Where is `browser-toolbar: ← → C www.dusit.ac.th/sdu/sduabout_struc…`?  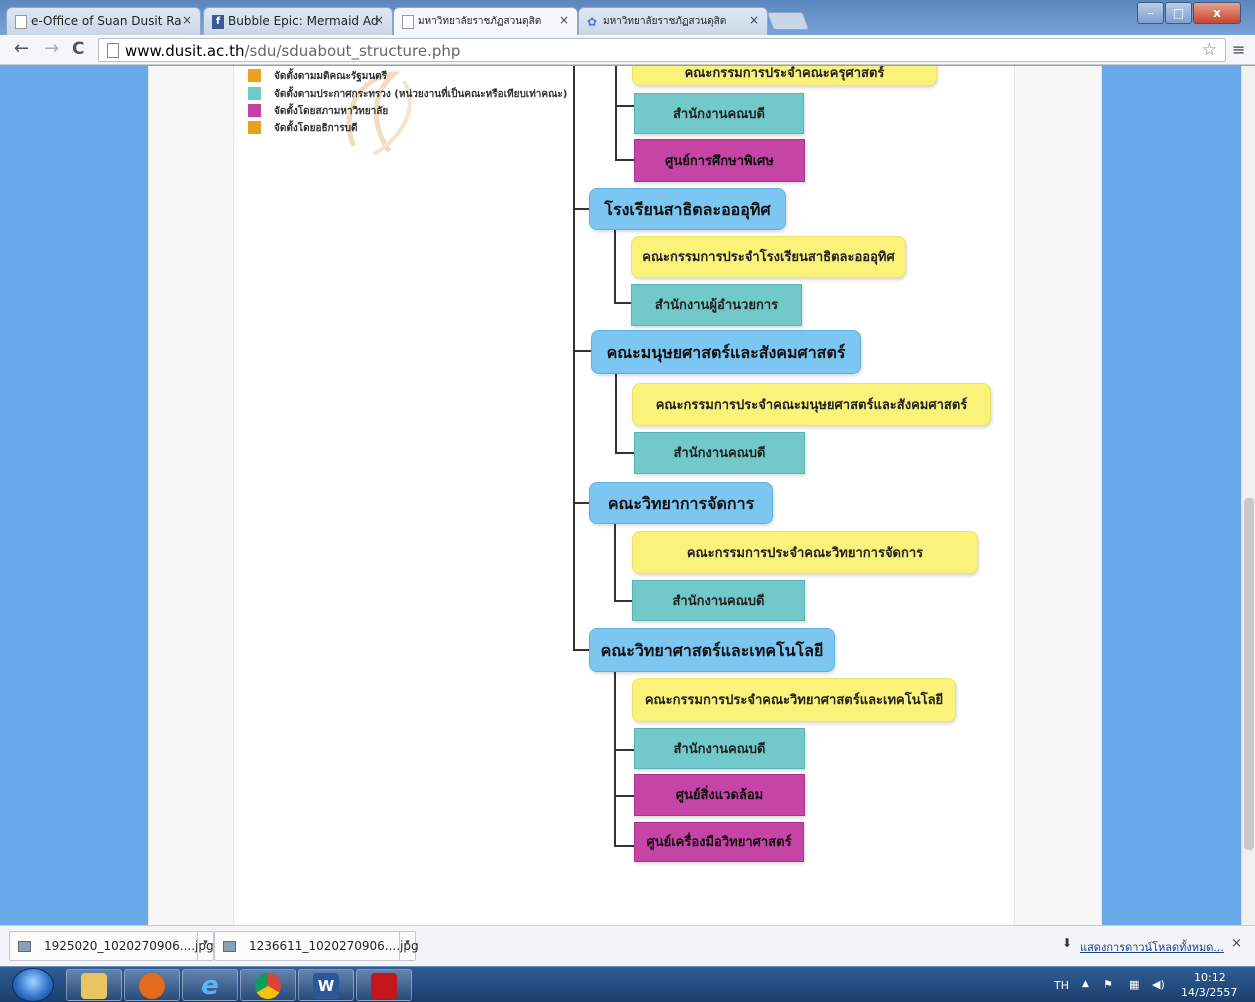 browser-toolbar: ← → C www.dusit.ac.th/sdu/sduabout_struc… is located at coordinates (627, 50).